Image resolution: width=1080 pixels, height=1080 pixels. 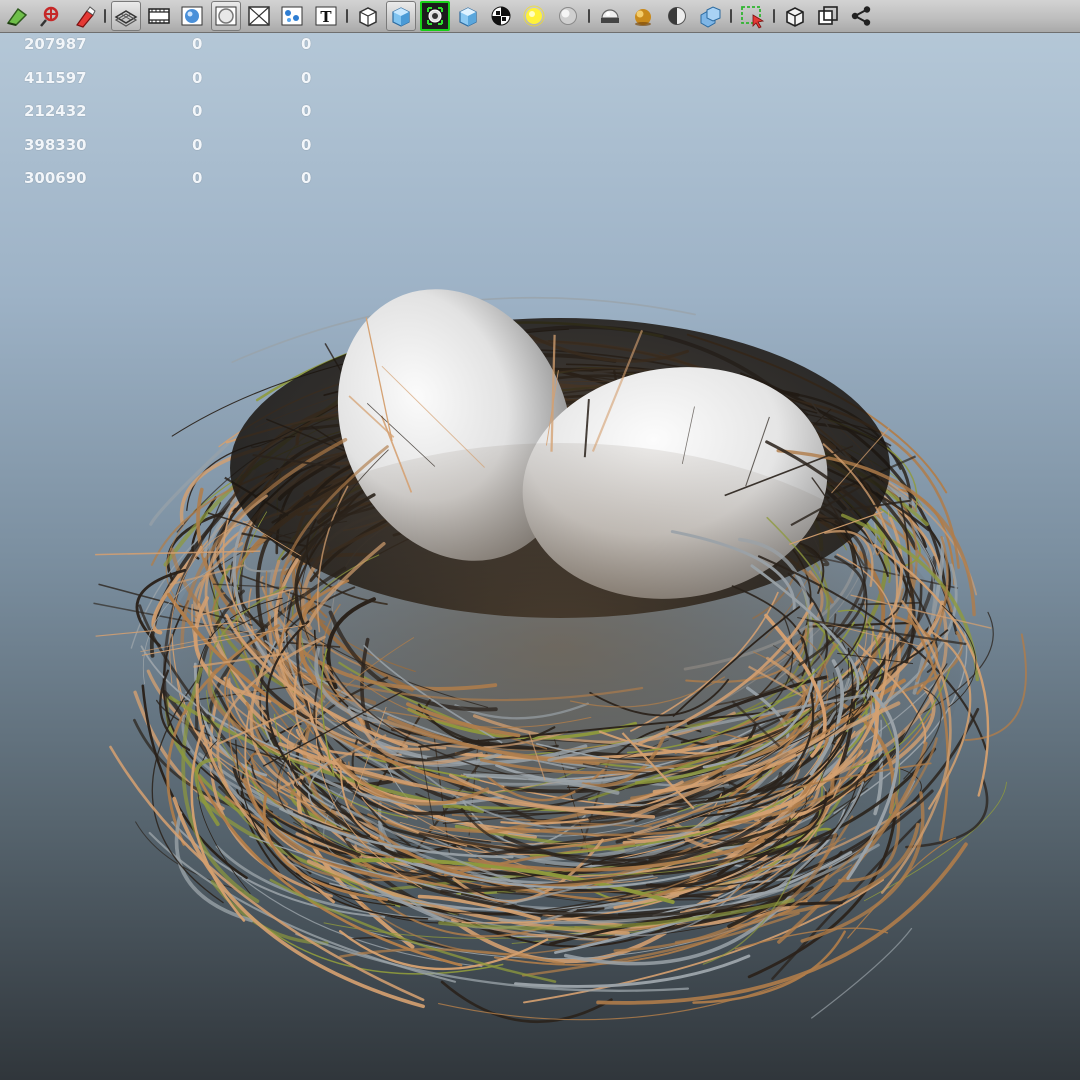 I want to click on hud-value: 411597, so click(x=55, y=77).